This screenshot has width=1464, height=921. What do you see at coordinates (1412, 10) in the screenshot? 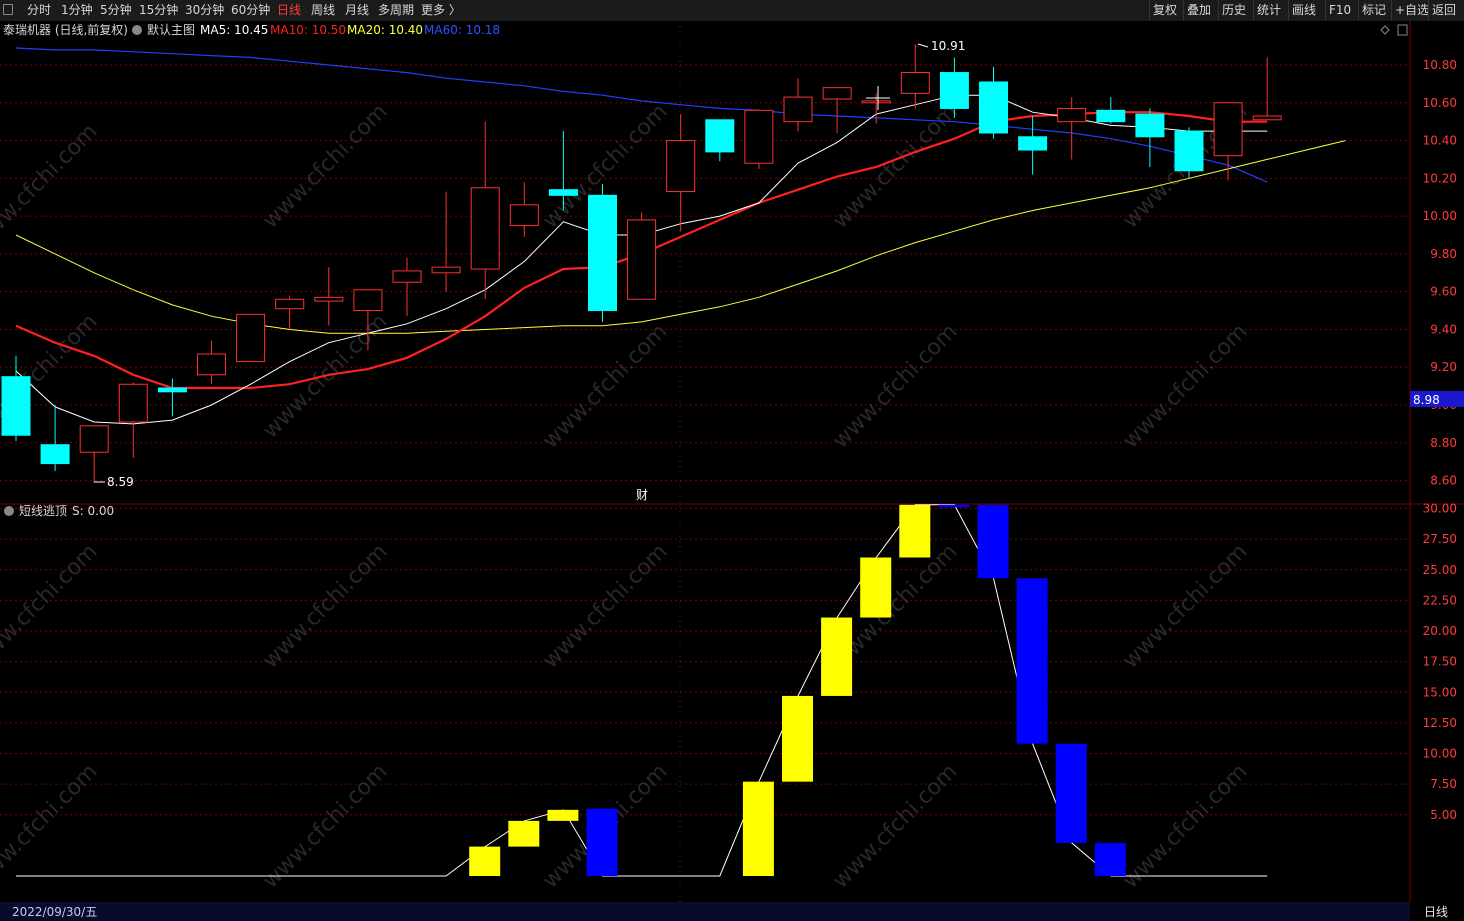
I see `toolbar-button: +自选` at bounding box center [1412, 10].